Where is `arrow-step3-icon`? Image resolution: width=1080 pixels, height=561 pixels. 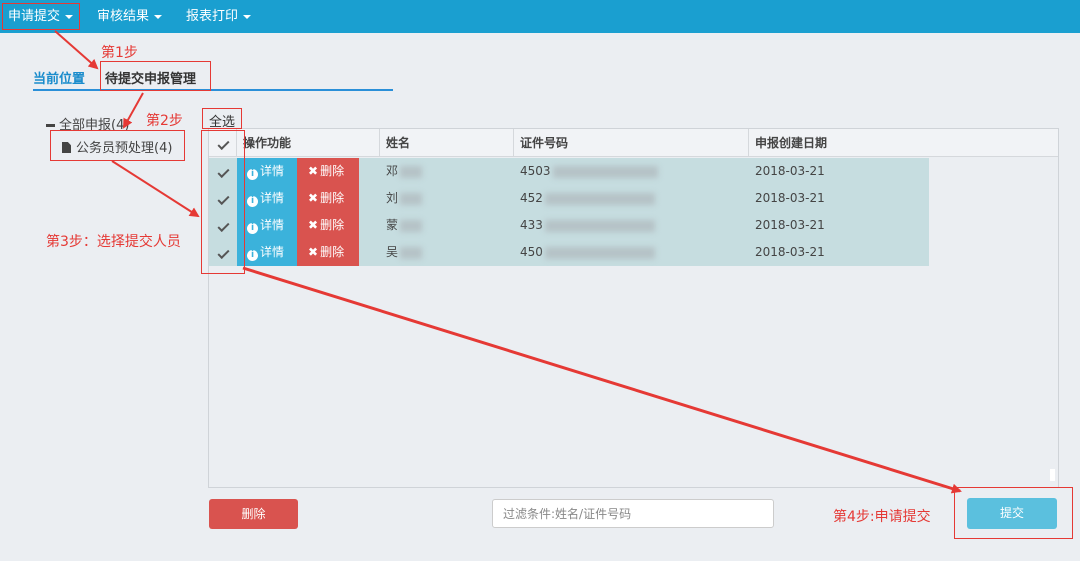 arrow-step3-icon is located at coordinates (155, 189).